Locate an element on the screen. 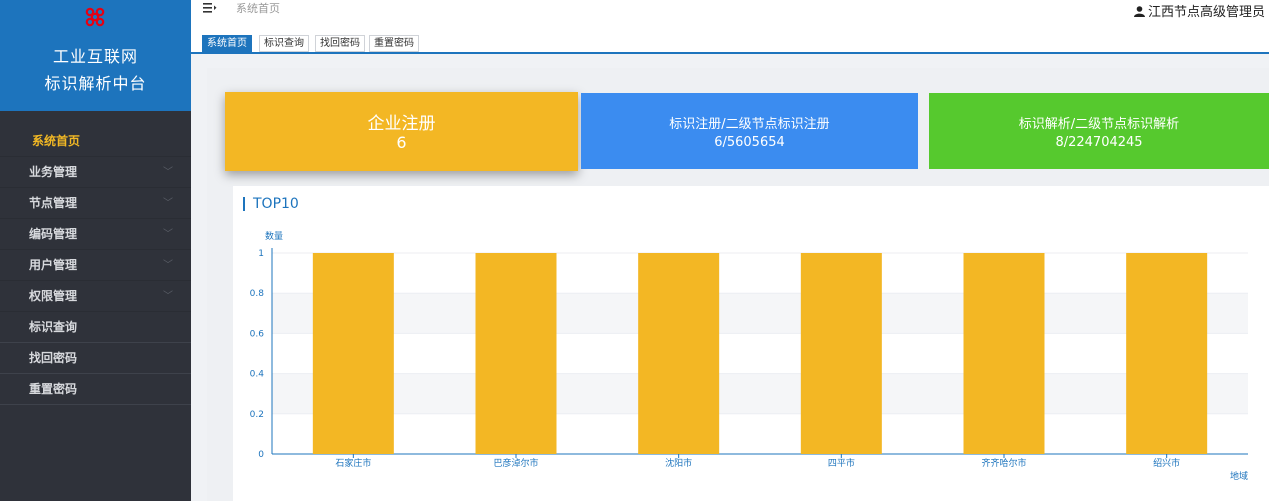 The image size is (1269, 501). sidebar-item-home: 系统首页 is located at coordinates (95, 141).